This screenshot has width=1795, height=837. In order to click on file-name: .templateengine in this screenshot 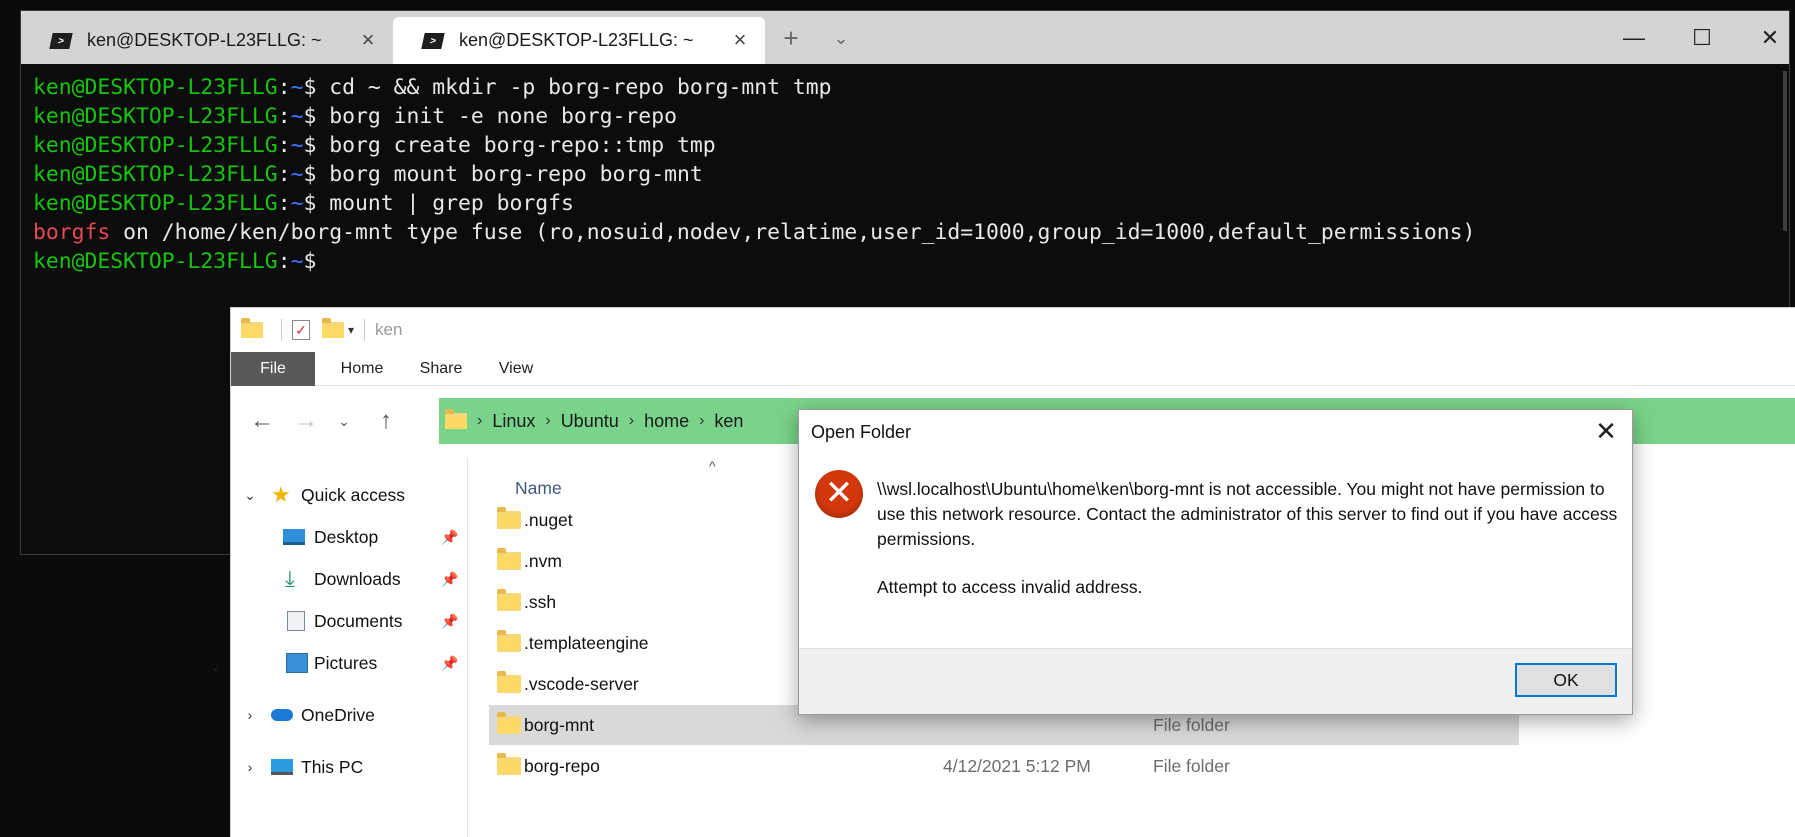, I will do `click(586, 642)`.